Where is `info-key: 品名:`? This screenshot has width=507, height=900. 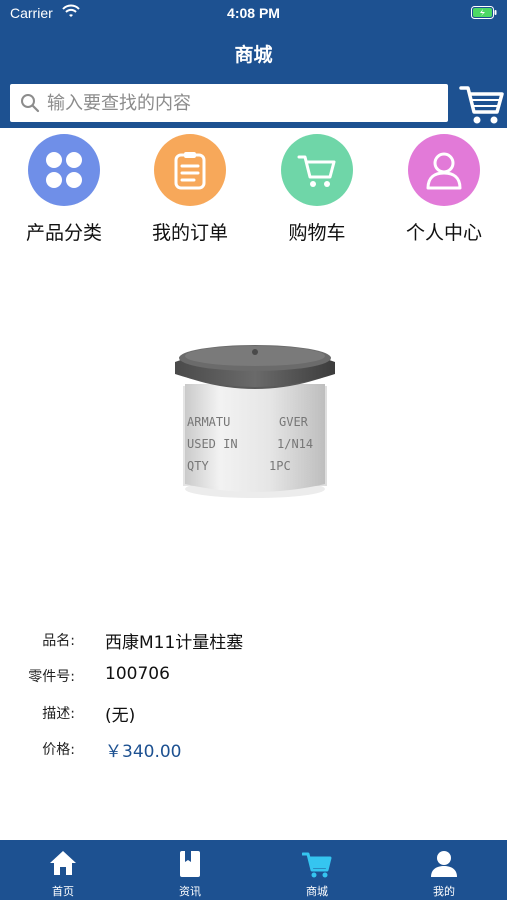 info-key: 品名: is located at coordinates (58, 641).